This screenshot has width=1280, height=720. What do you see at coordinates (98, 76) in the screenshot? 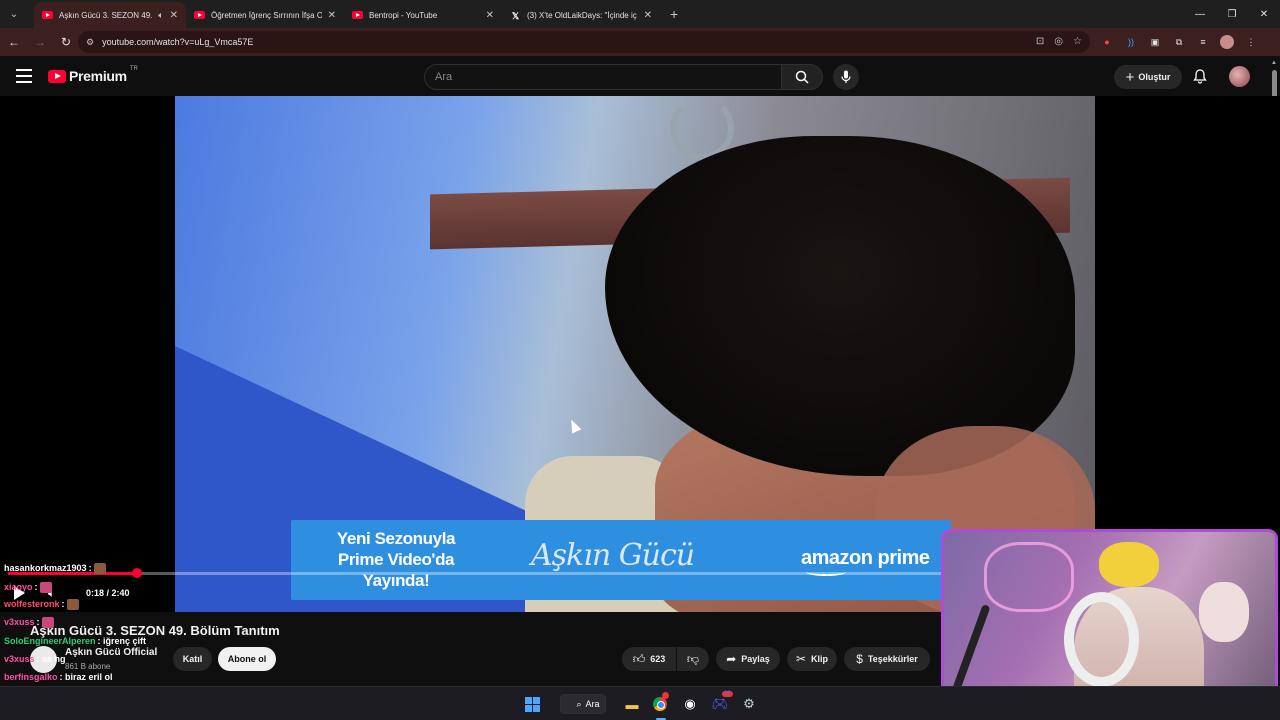
I see `logo-text: Premium` at bounding box center [98, 76].